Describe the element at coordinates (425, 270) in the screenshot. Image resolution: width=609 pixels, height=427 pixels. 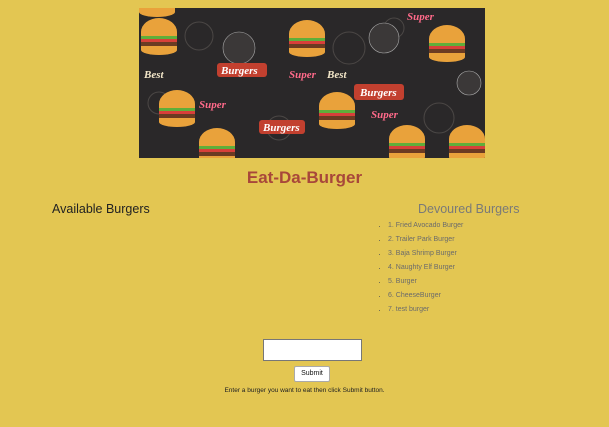
I see `list-item: 4. Naughty Elf Burger` at that location.